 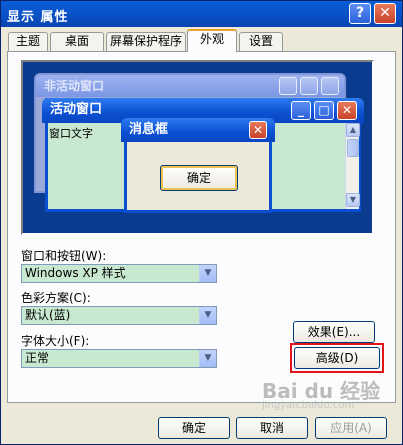 I want to click on close-icon, so click(x=330, y=86).